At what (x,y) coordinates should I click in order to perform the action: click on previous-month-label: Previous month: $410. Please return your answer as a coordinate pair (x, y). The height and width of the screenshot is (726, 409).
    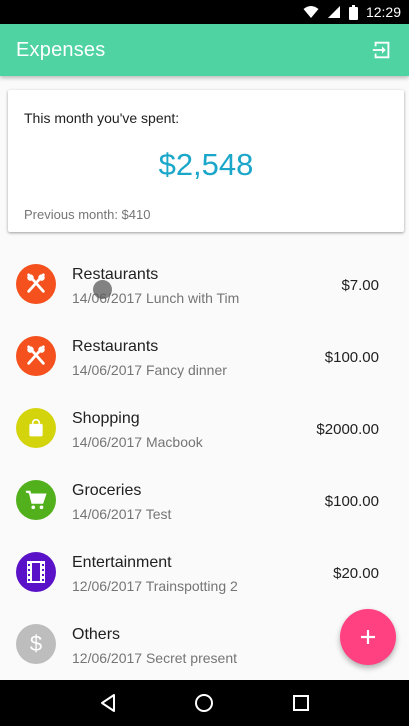
    Looking at the image, I should click on (87, 214).